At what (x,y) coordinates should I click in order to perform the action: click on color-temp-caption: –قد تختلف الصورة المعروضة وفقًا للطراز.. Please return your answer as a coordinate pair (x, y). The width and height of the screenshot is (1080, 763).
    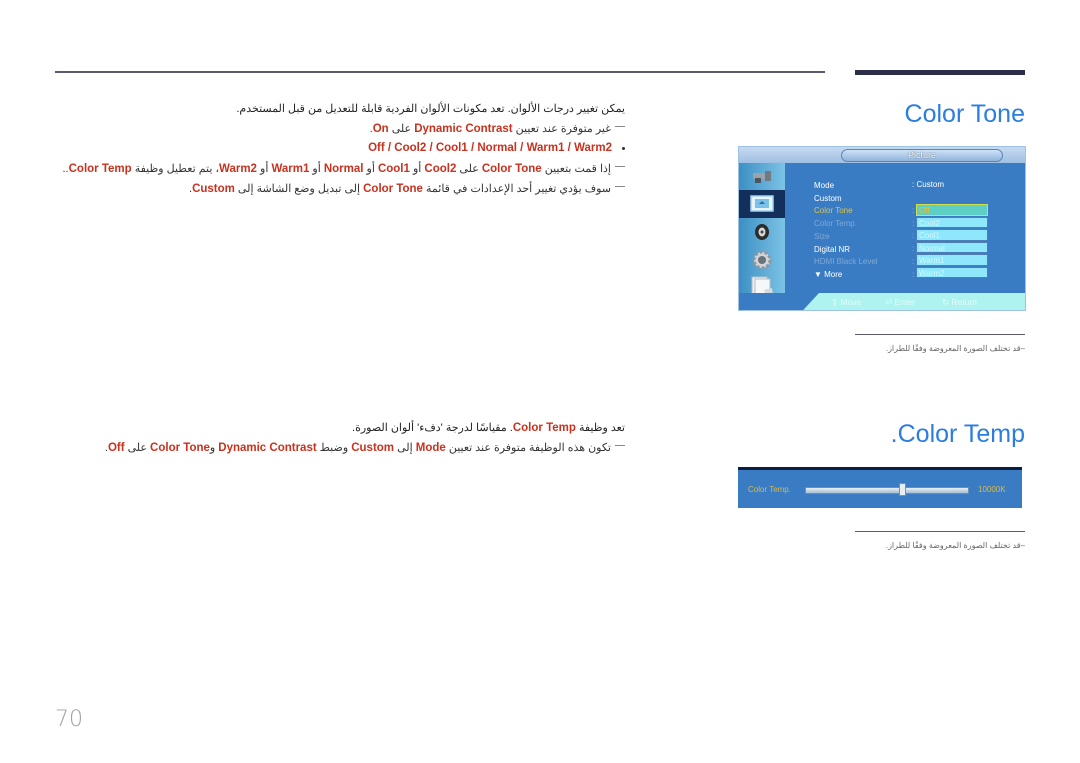
    Looking at the image, I should click on (955, 545).